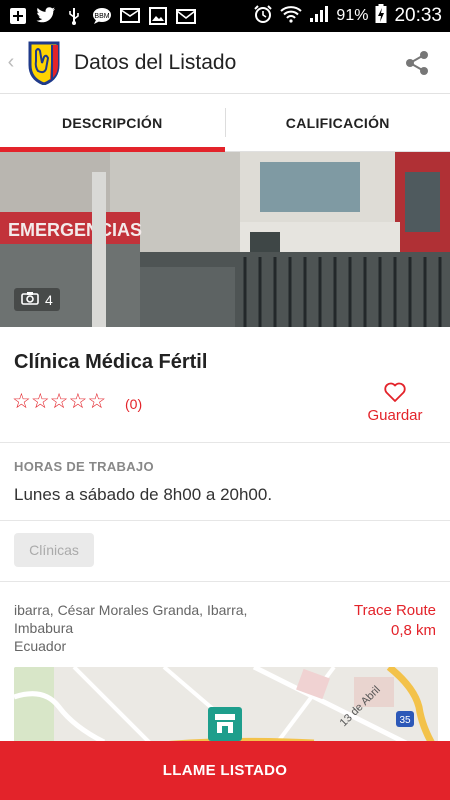 The width and height of the screenshot is (450, 800). What do you see at coordinates (225, 770) in the screenshot?
I see `call-listing-button: LLAME LISTADO` at bounding box center [225, 770].